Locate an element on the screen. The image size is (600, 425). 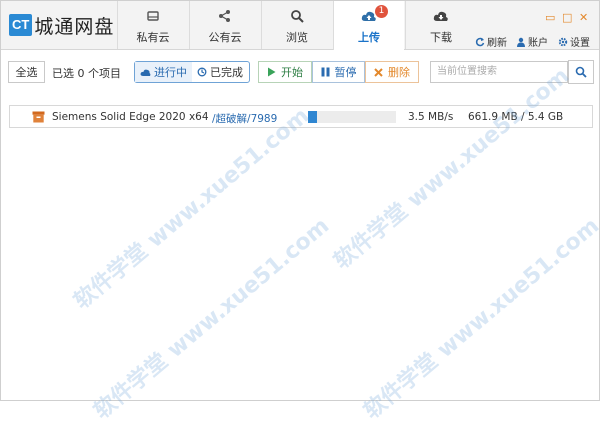
app-logo: CT 城通网盘 is located at coordinates (62, 25).